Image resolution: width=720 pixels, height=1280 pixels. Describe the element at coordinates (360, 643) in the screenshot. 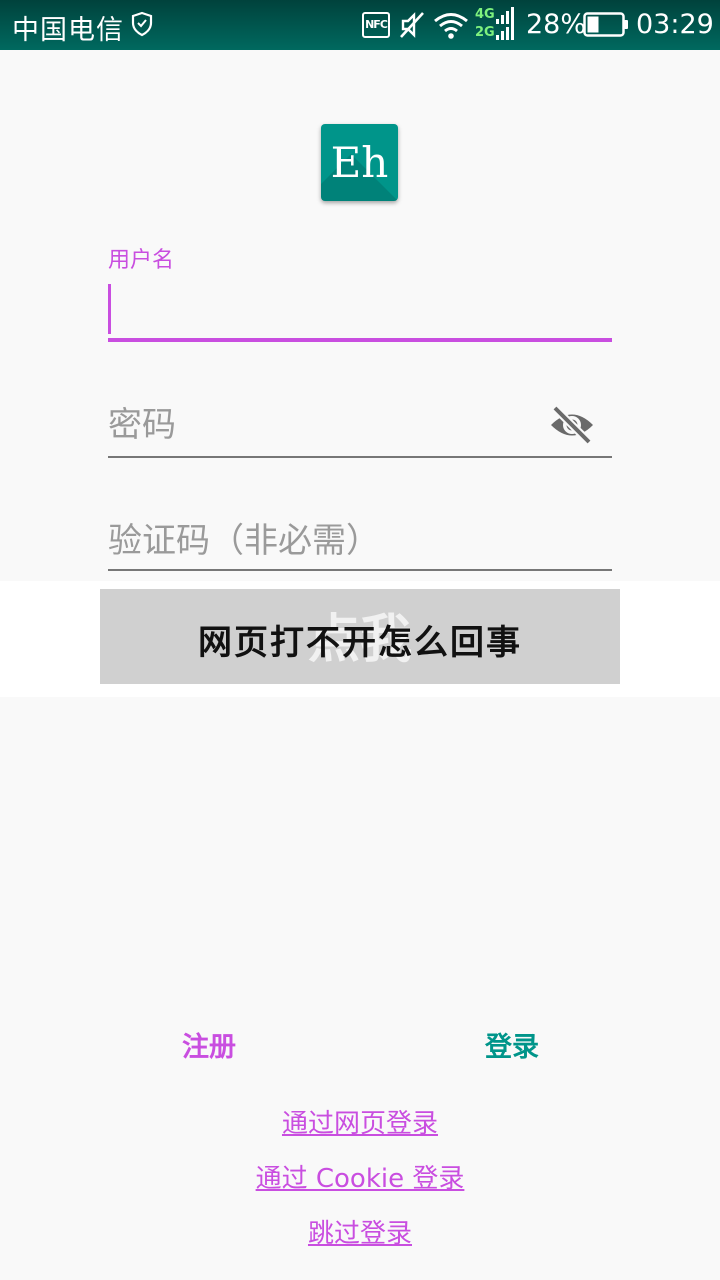

I see `overlay-title: 网页打不开怎么回事` at that location.